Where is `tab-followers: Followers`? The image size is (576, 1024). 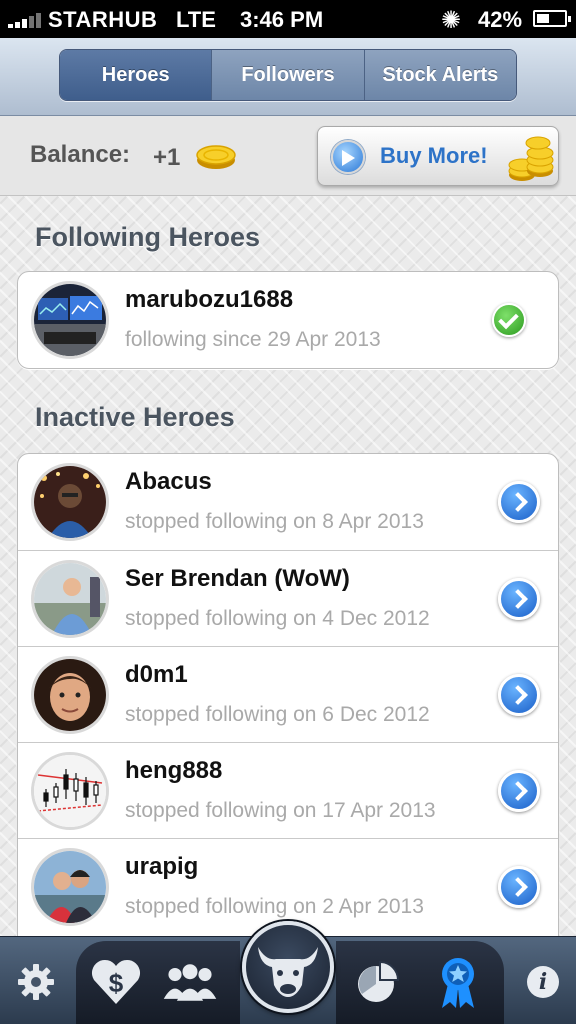
tab-followers: Followers is located at coordinates (287, 75).